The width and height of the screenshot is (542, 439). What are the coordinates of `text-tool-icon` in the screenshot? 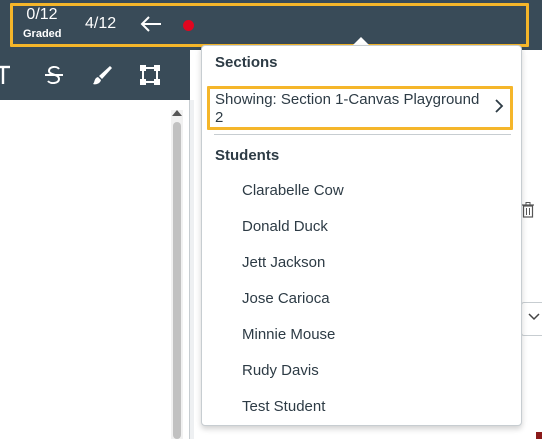 It's located at (8, 75).